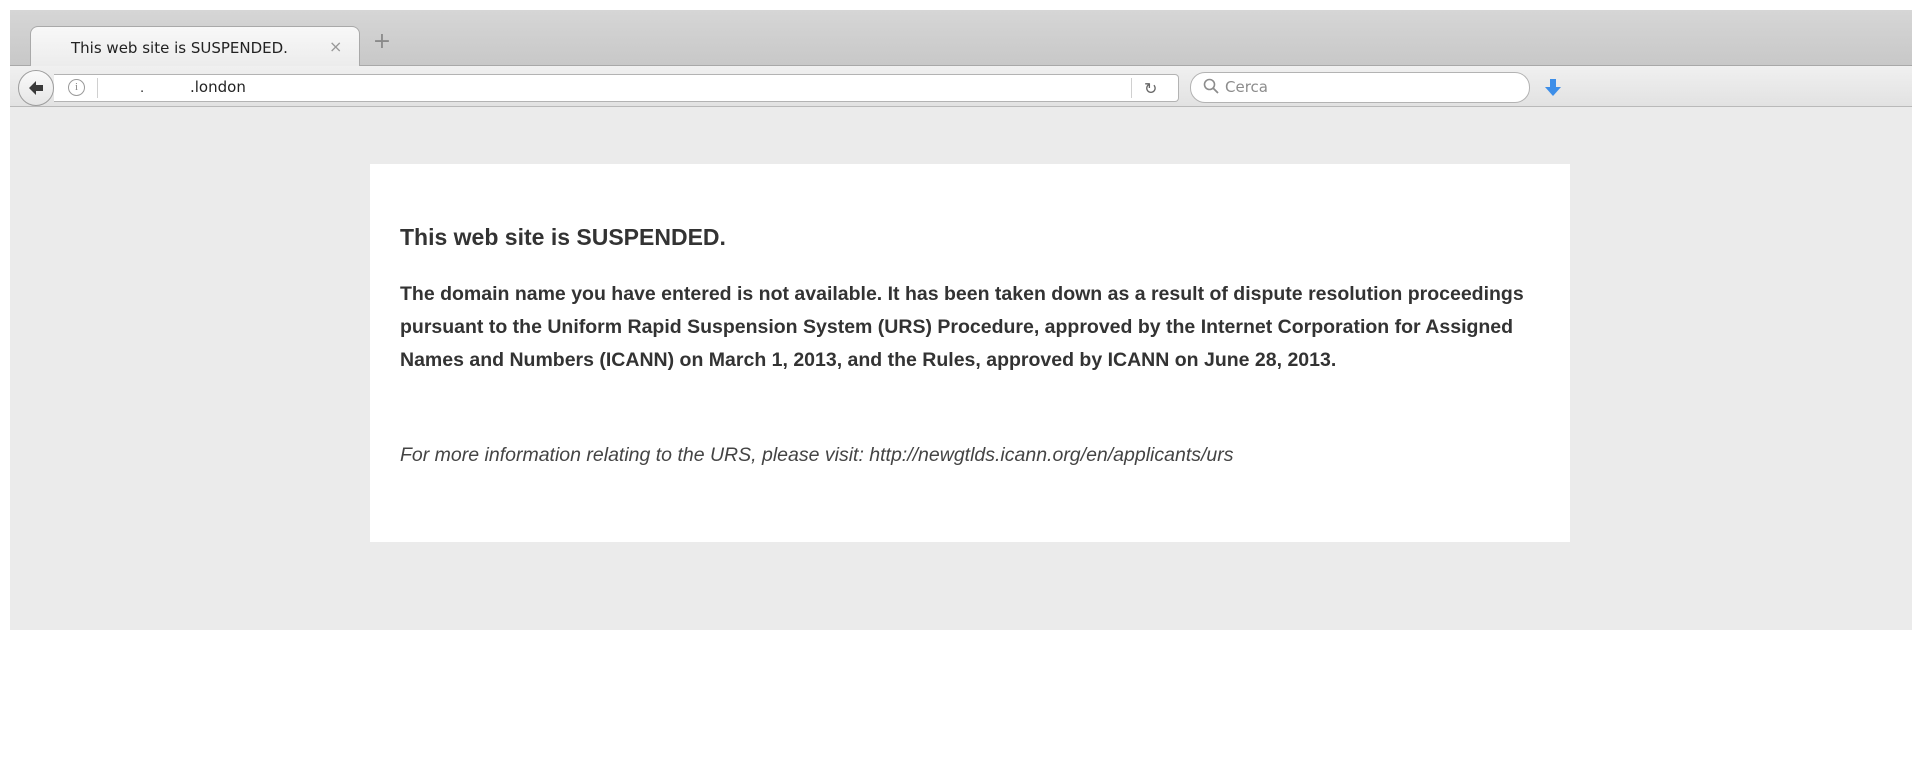 The image size is (1912, 770). I want to click on download-icon, so click(1553, 88).